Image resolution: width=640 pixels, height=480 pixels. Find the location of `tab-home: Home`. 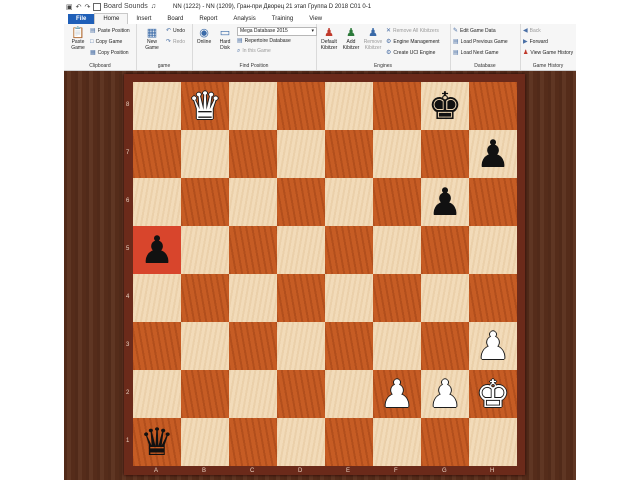

tab-home: Home is located at coordinates (111, 18).